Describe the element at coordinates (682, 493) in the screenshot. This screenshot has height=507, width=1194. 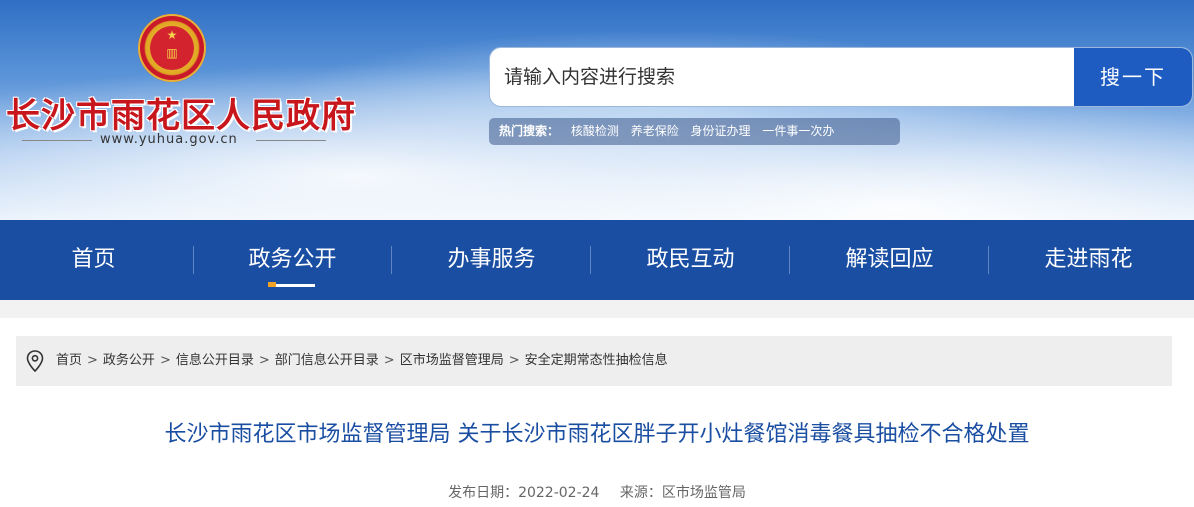
I see `article-source: 来源：区市场监管局` at that location.